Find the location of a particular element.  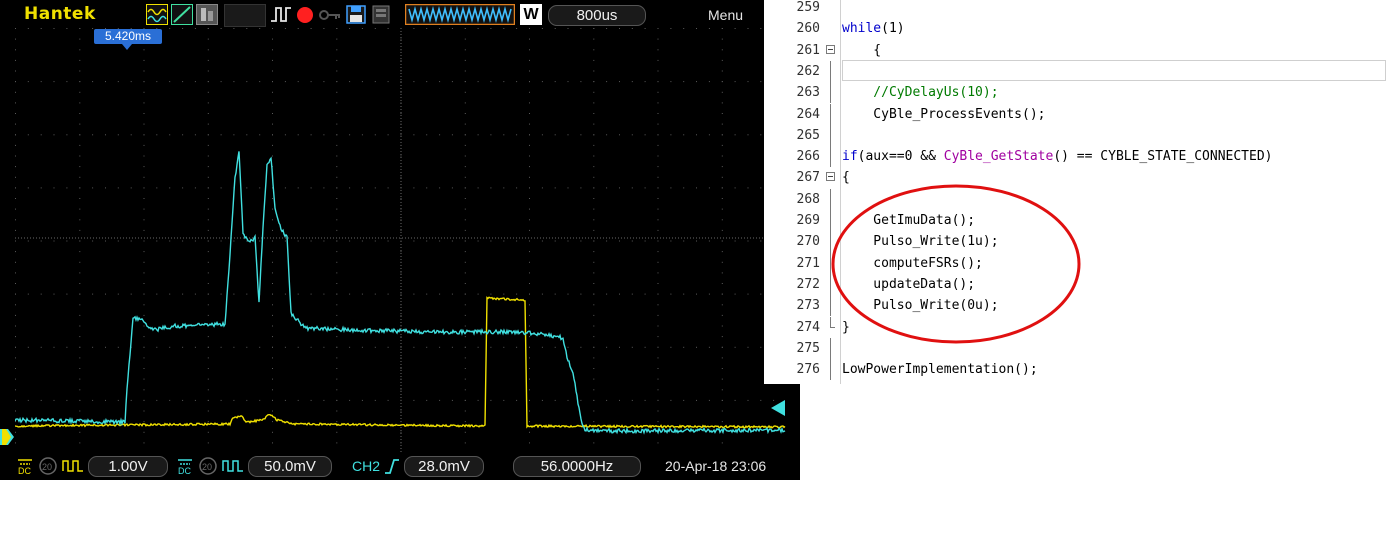

line-number: 276 is located at coordinates (792, 369).